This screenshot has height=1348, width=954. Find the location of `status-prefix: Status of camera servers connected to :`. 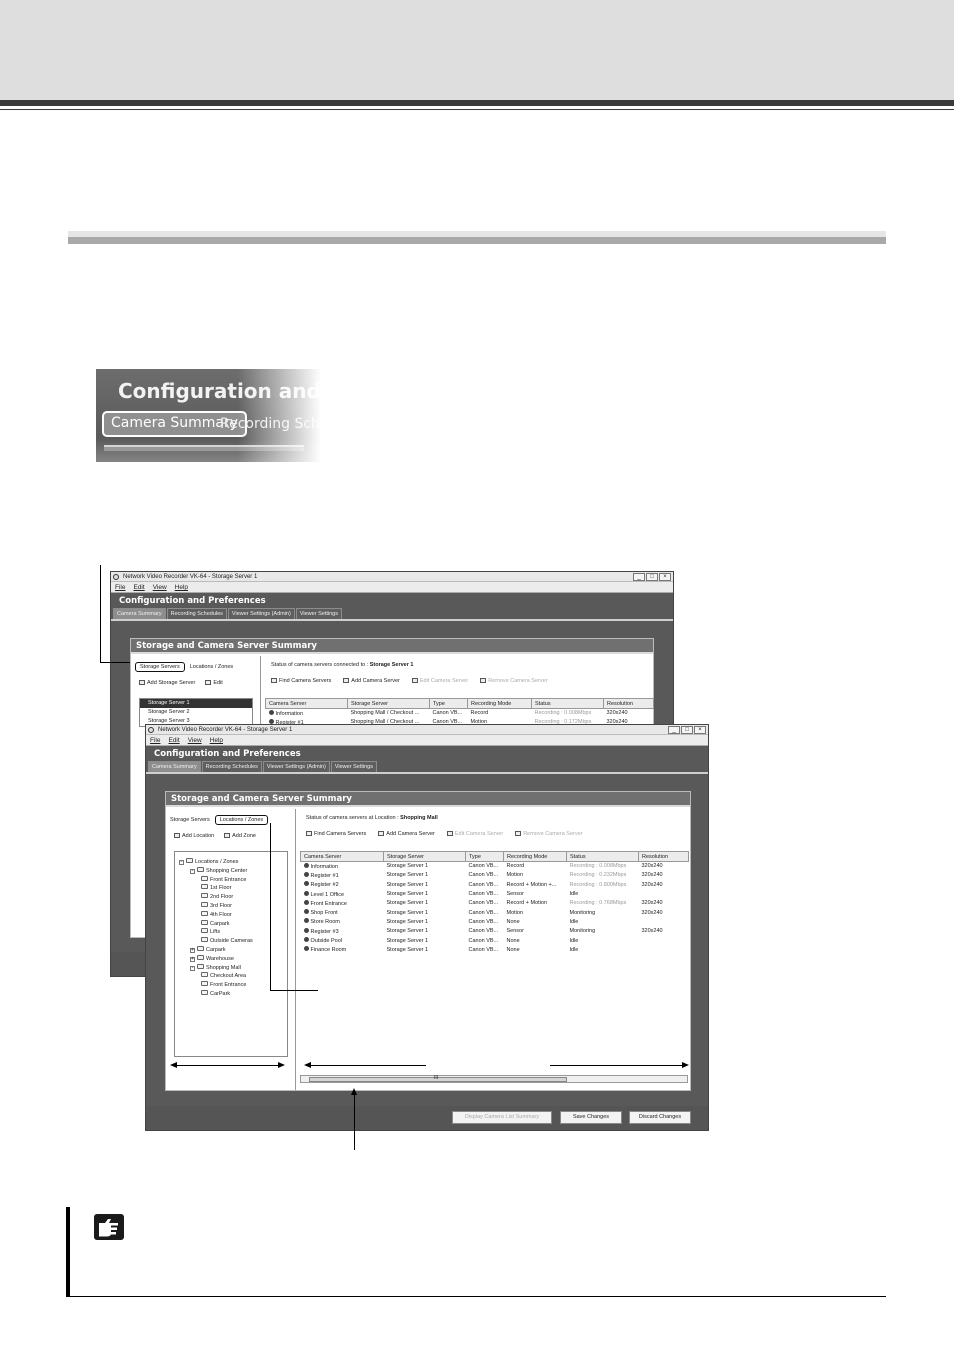

status-prefix: Status of camera servers connected to : is located at coordinates (320, 665).